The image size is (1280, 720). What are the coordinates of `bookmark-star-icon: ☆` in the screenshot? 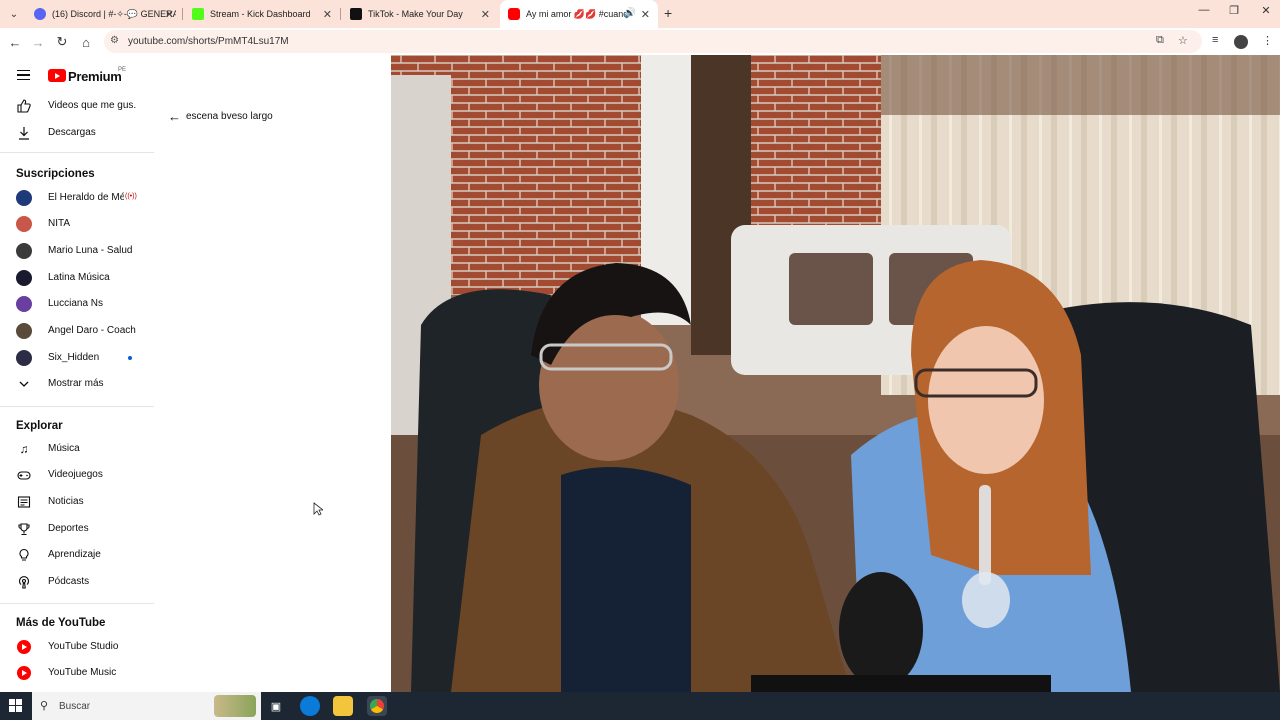 It's located at (1183, 40).